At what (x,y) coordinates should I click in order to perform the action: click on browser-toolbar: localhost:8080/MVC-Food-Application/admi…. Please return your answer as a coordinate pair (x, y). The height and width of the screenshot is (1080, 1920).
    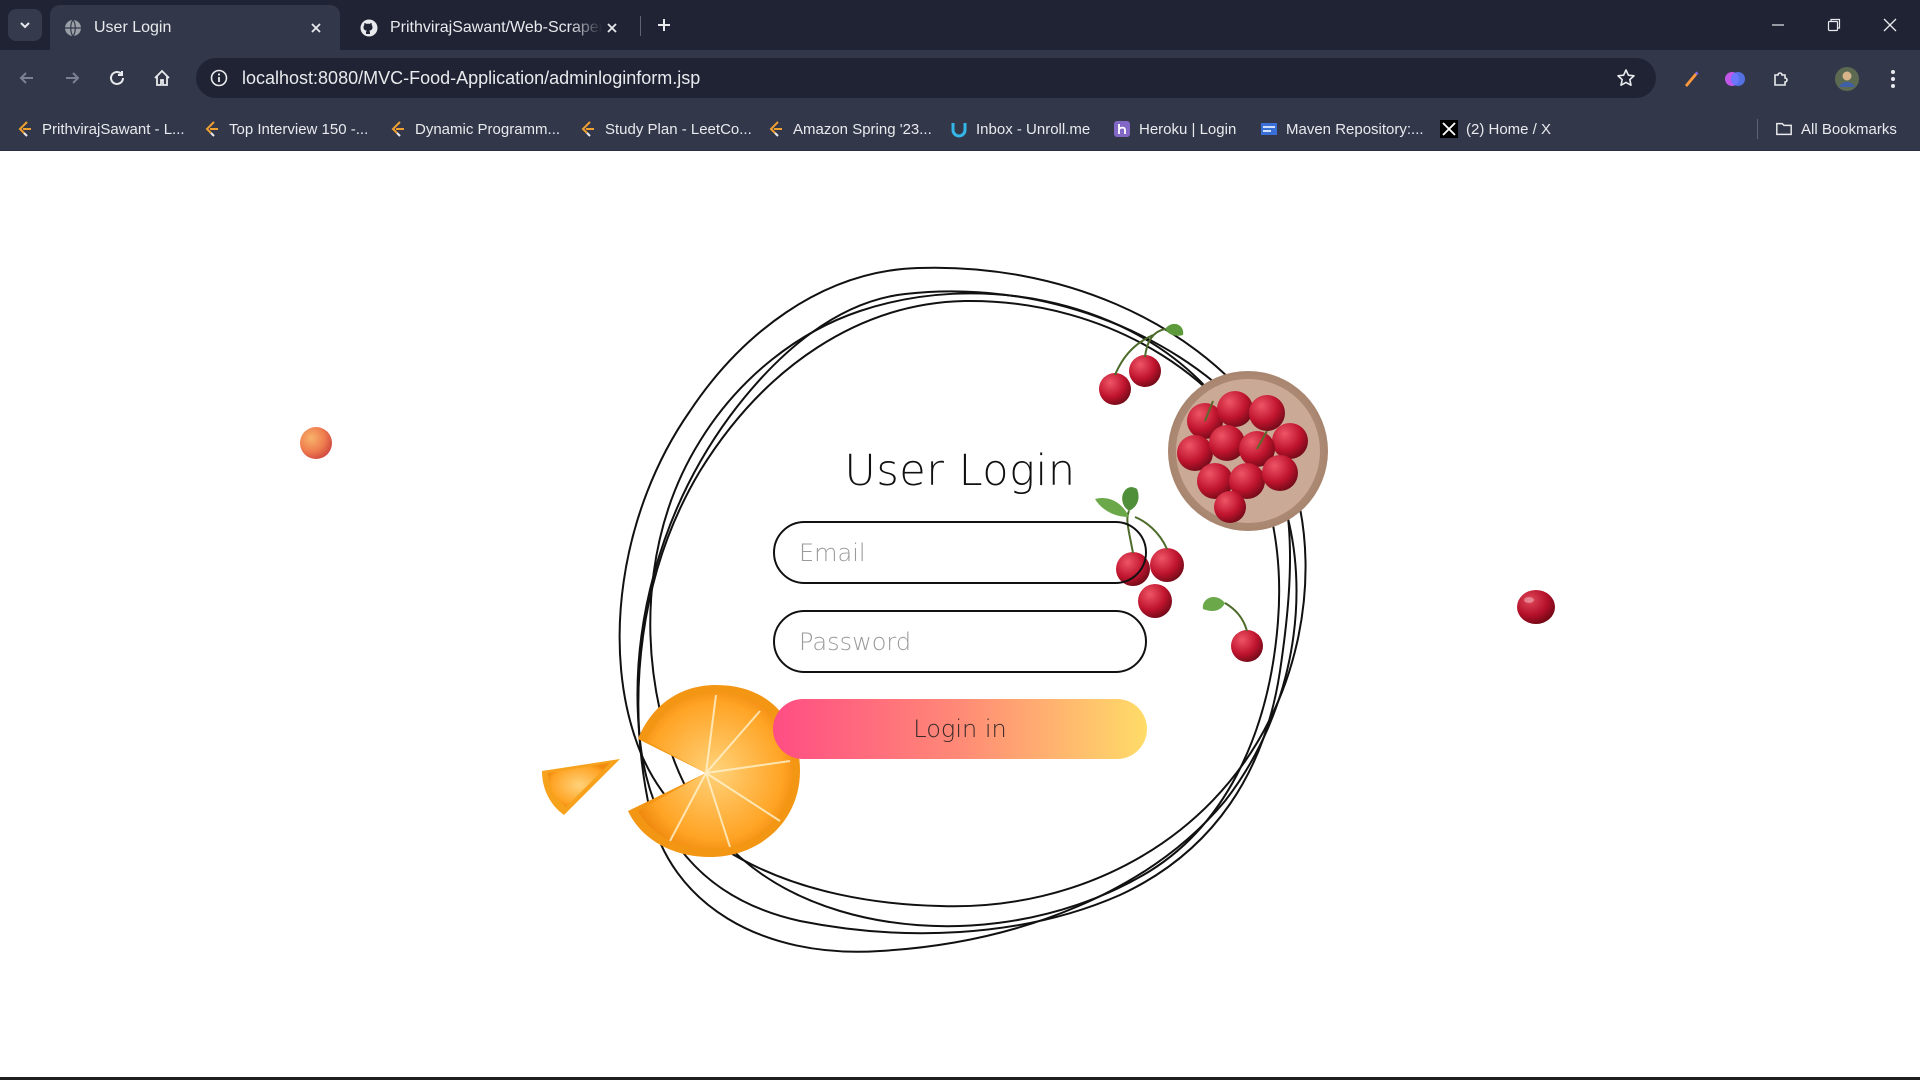
    Looking at the image, I should click on (960, 78).